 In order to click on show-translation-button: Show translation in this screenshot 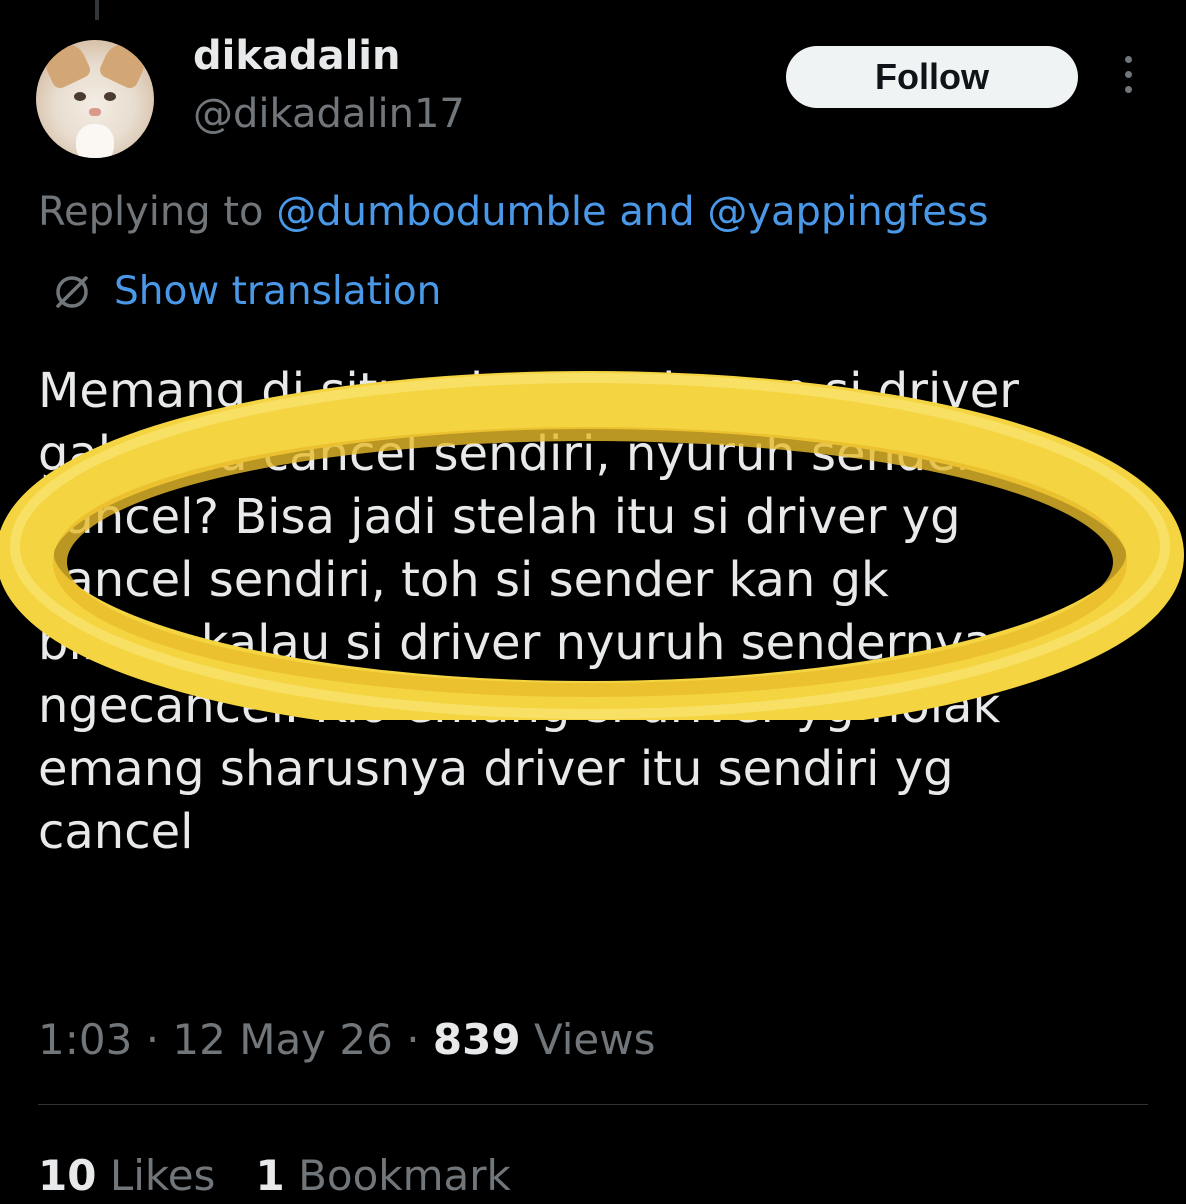, I will do `click(245, 292)`.